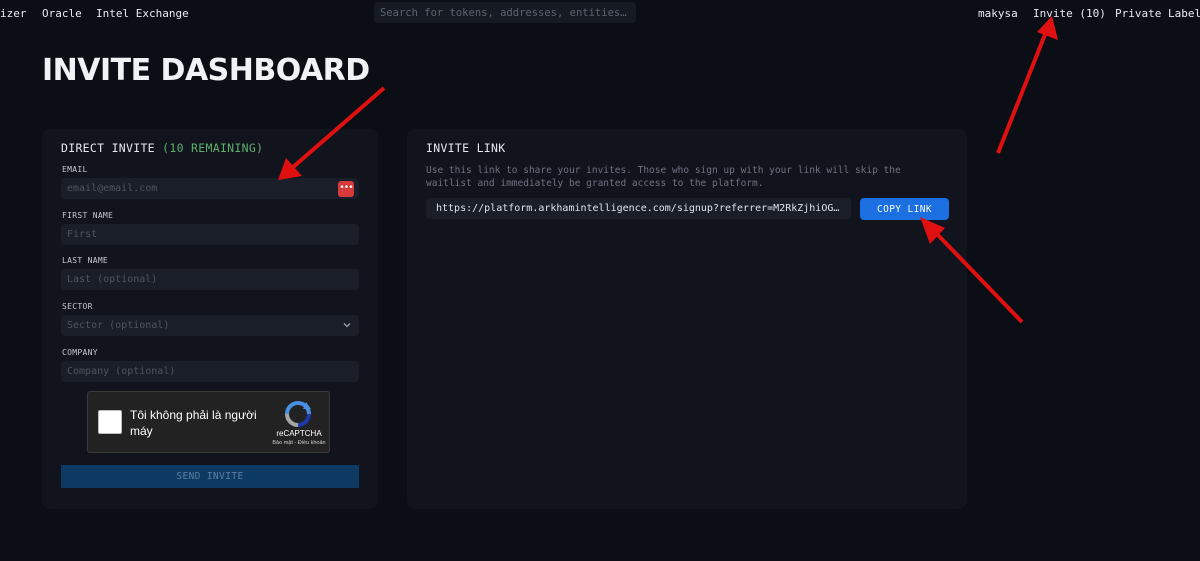 This screenshot has height=561, width=1200. I want to click on company-label: COMPANY, so click(80, 352).